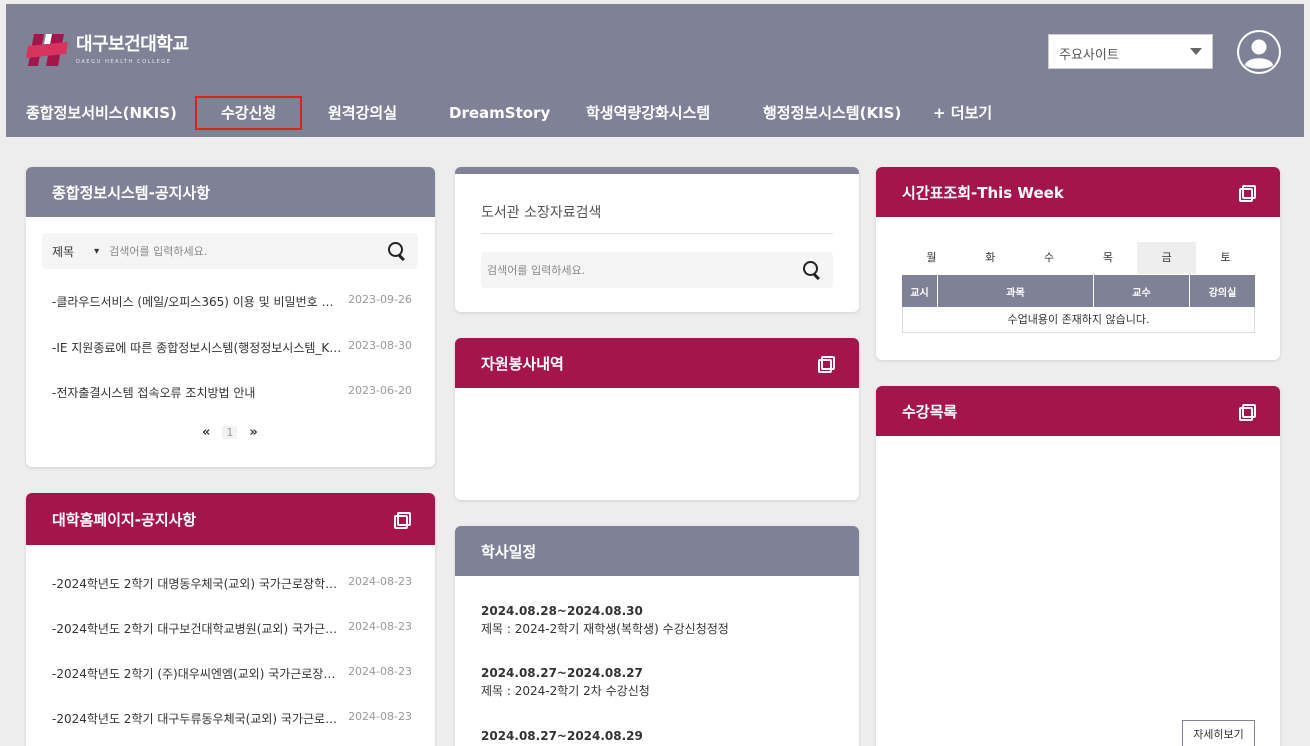 This screenshot has height=746, width=1310. Describe the element at coordinates (562, 611) in the screenshot. I see `schedule-date: 2024.08.28~2024.08.30` at that location.